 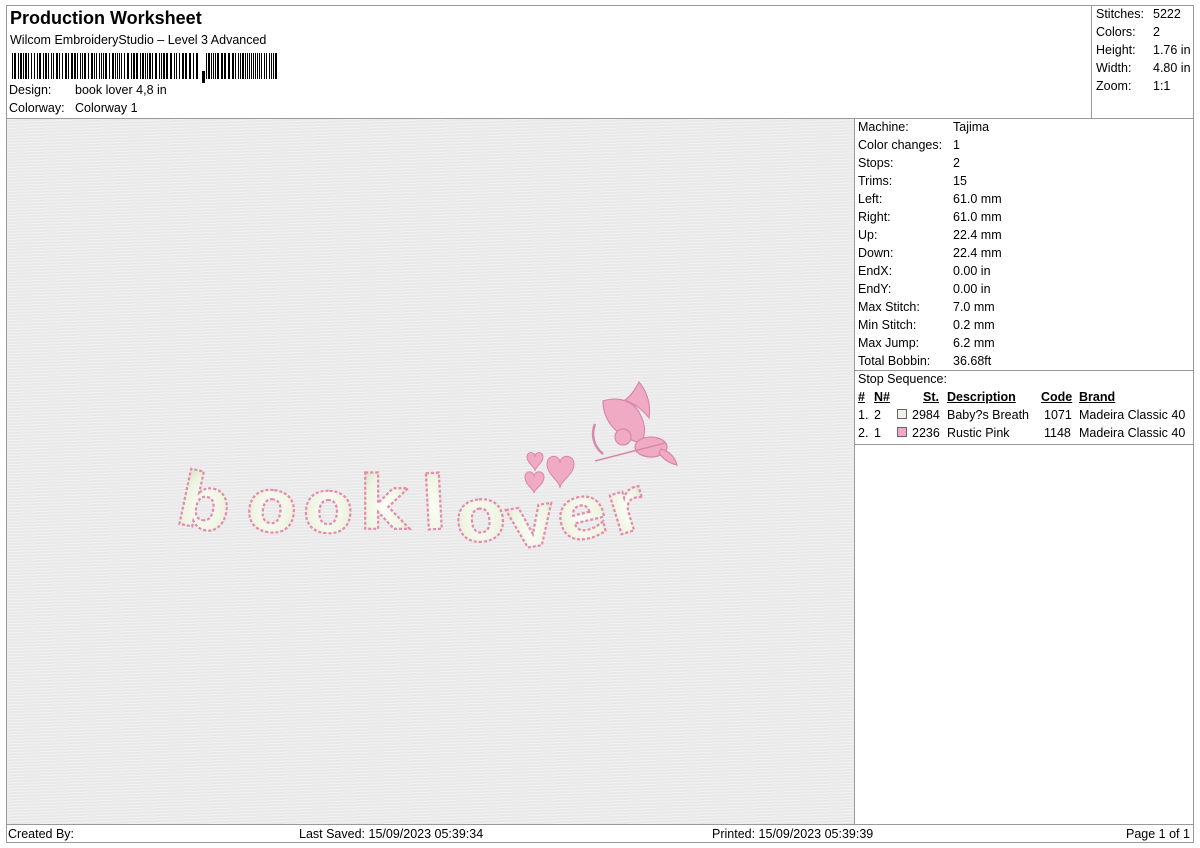 What do you see at coordinates (926, 343) in the screenshot?
I see `info-max-jump: Max Jump: 6.2 mm` at bounding box center [926, 343].